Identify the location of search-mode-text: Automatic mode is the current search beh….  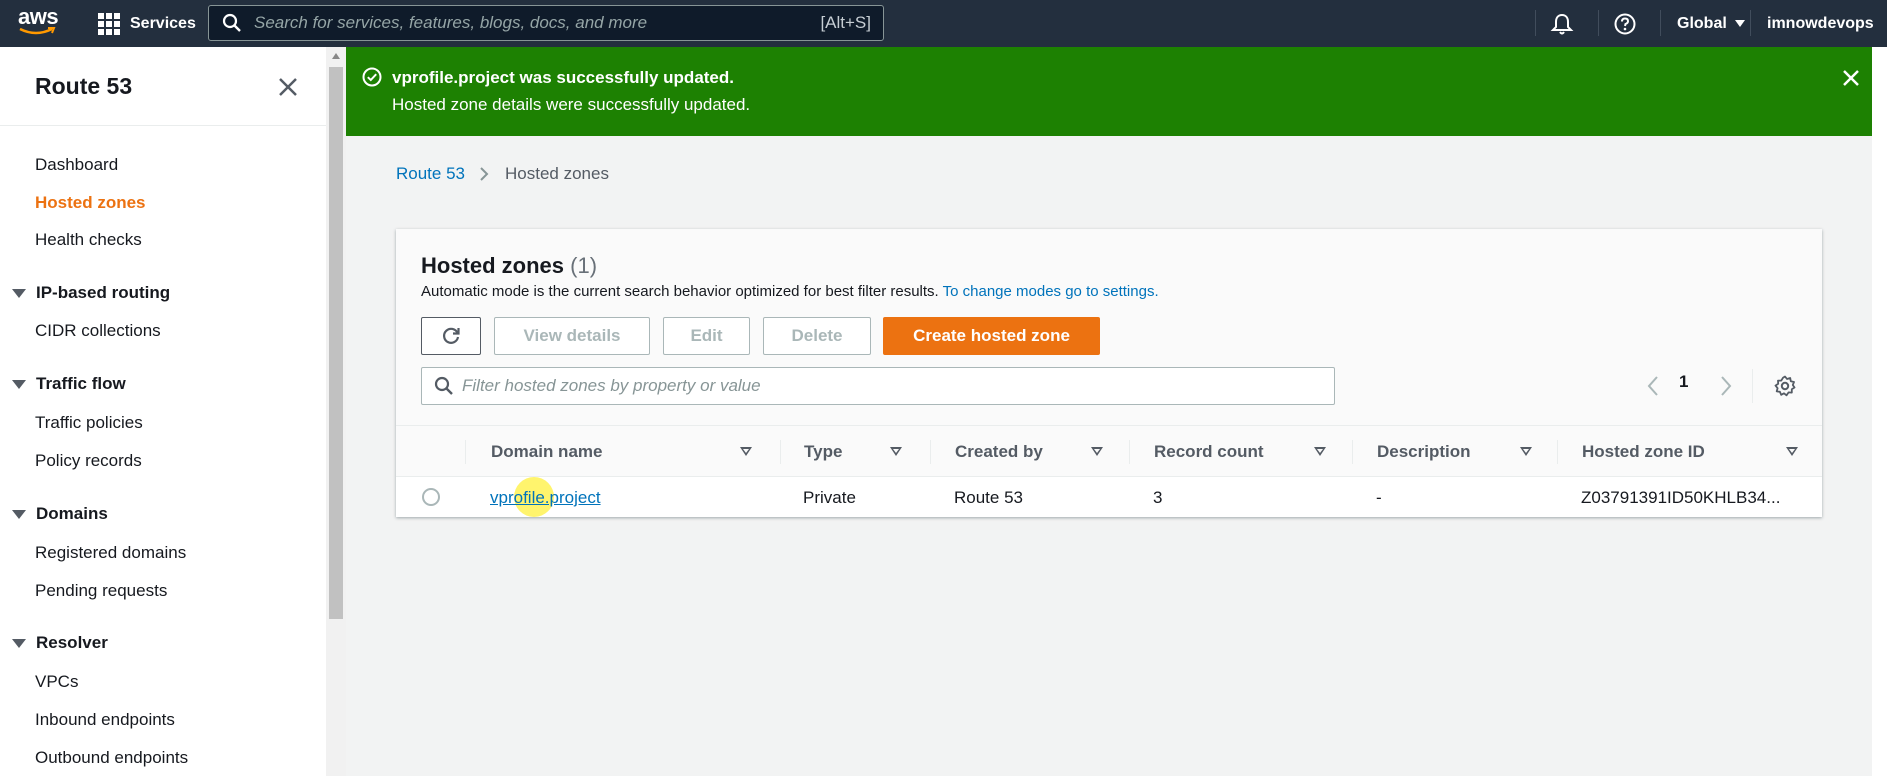
(680, 291).